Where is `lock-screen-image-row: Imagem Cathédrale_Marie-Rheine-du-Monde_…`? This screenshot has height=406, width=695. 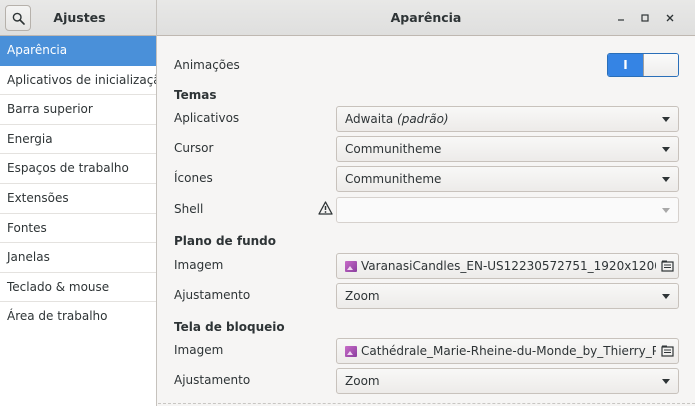 lock-screen-image-row: Imagem Cathédrale_Marie-Rheine-du-Monde_… is located at coordinates (426, 351).